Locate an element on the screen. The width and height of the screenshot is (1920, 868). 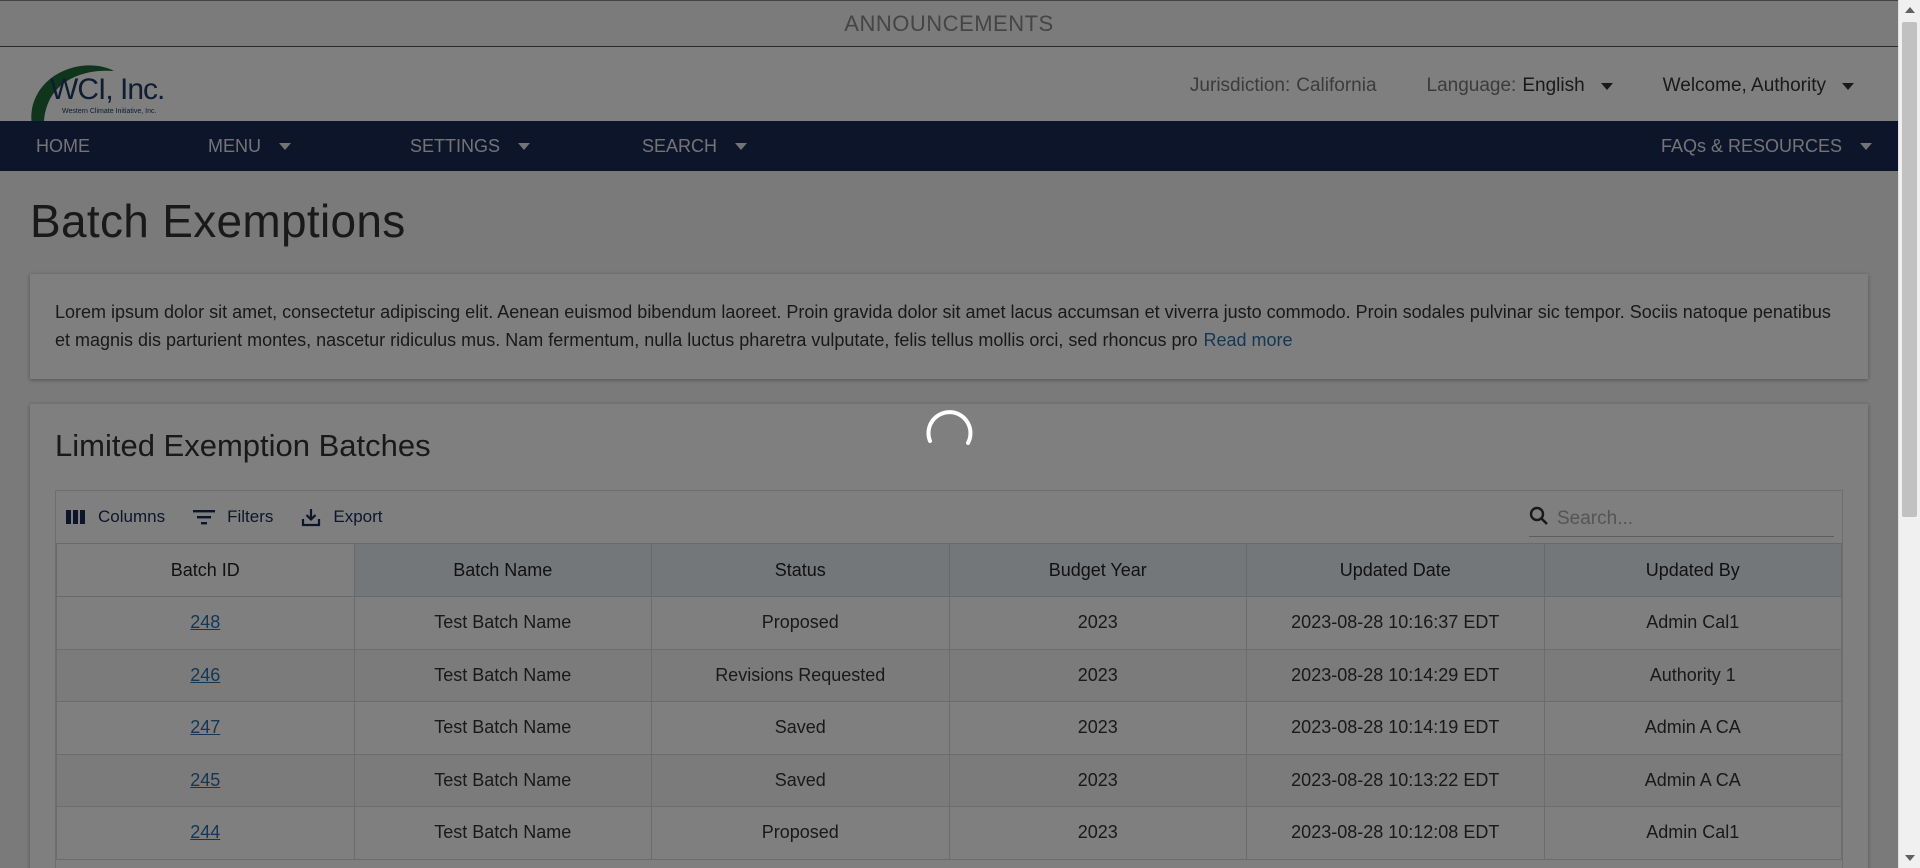
scroll-down-arrow-icon is located at coordinates (1909, 858).